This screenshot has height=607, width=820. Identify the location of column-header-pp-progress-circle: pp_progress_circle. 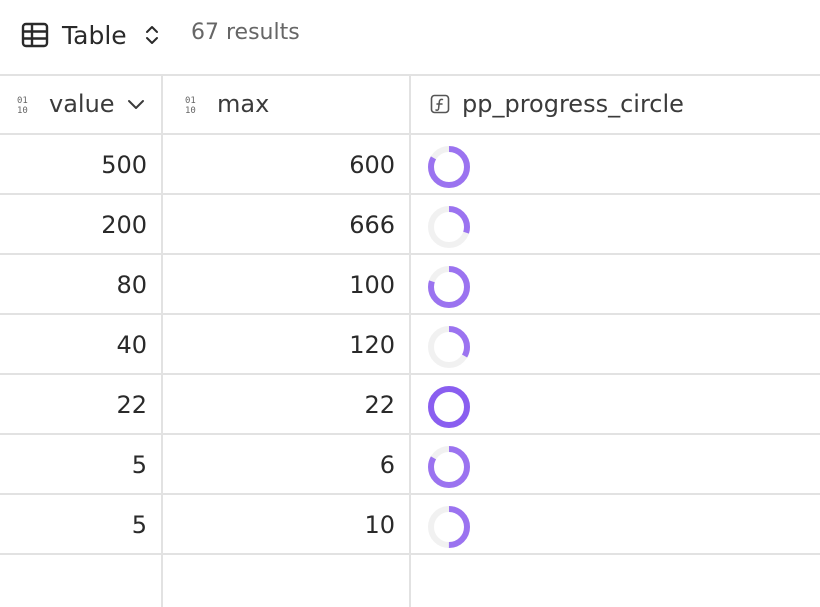
(557, 104).